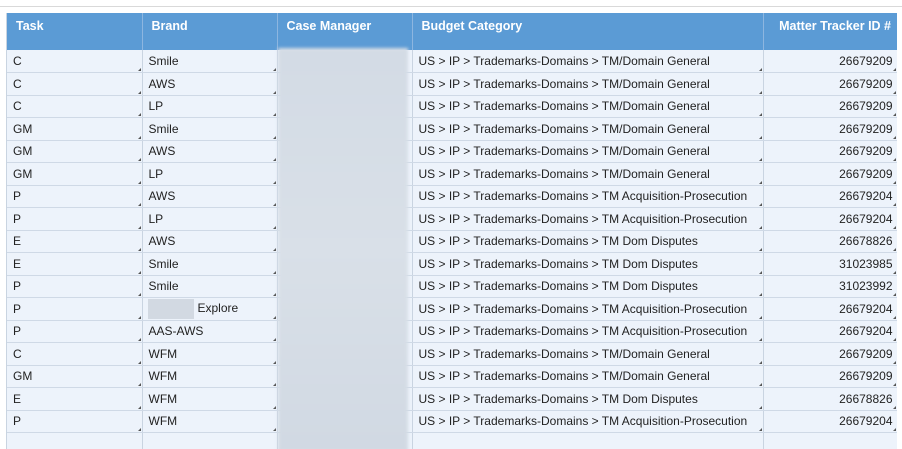 The image size is (902, 449). I want to click on brand-cell: AAS-AWS, so click(210, 331).